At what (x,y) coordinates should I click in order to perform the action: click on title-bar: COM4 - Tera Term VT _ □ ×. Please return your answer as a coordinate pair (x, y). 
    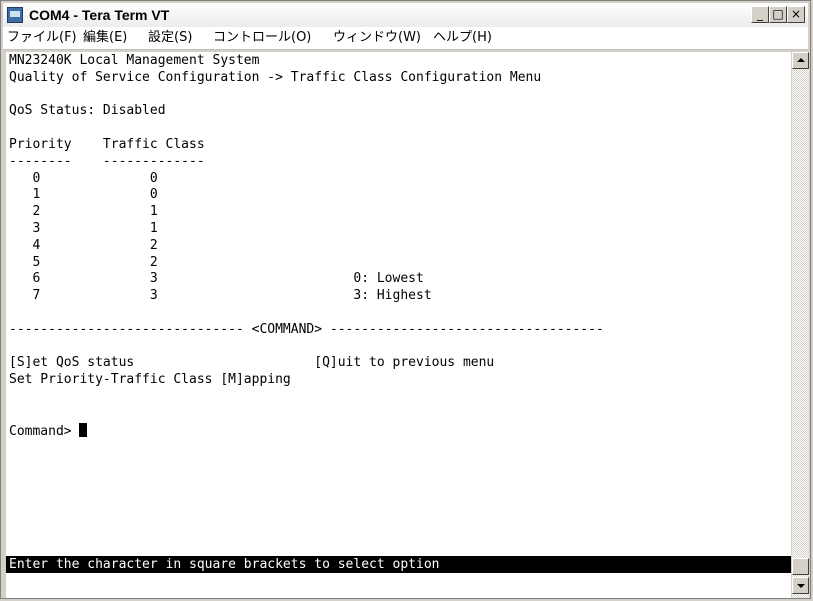
    Looking at the image, I should click on (405, 15).